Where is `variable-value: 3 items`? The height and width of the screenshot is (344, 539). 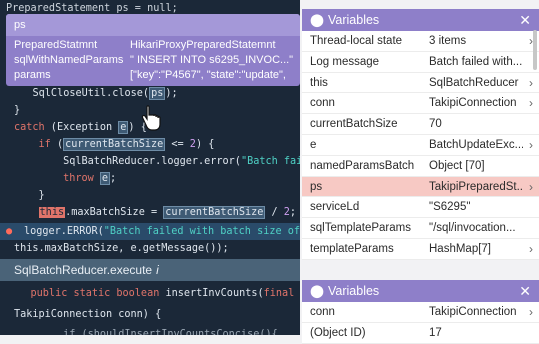
variable-value: 3 items is located at coordinates (448, 41).